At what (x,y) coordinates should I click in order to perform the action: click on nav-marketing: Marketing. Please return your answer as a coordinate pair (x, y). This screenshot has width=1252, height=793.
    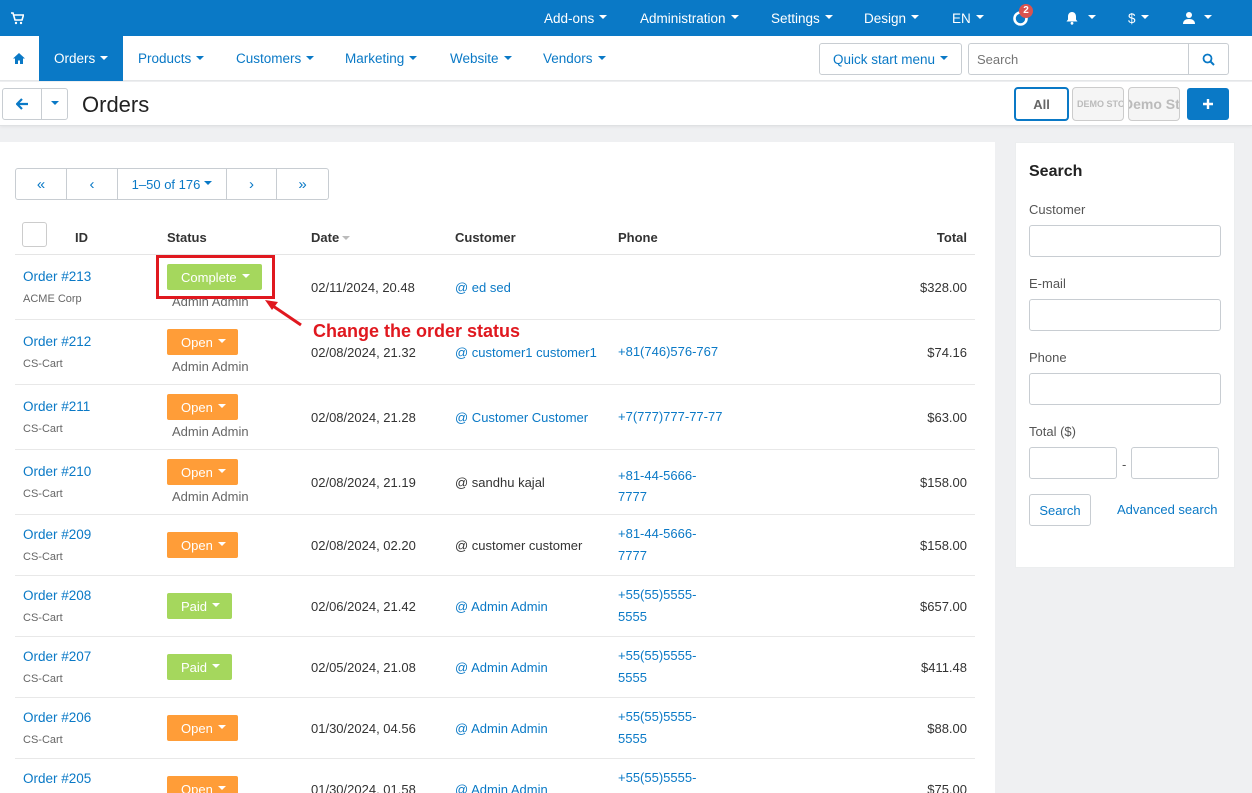
    Looking at the image, I should click on (381, 58).